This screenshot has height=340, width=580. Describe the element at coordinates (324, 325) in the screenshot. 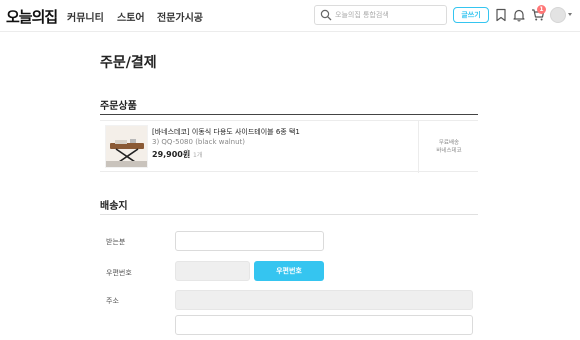

I see `address-detail-input` at that location.